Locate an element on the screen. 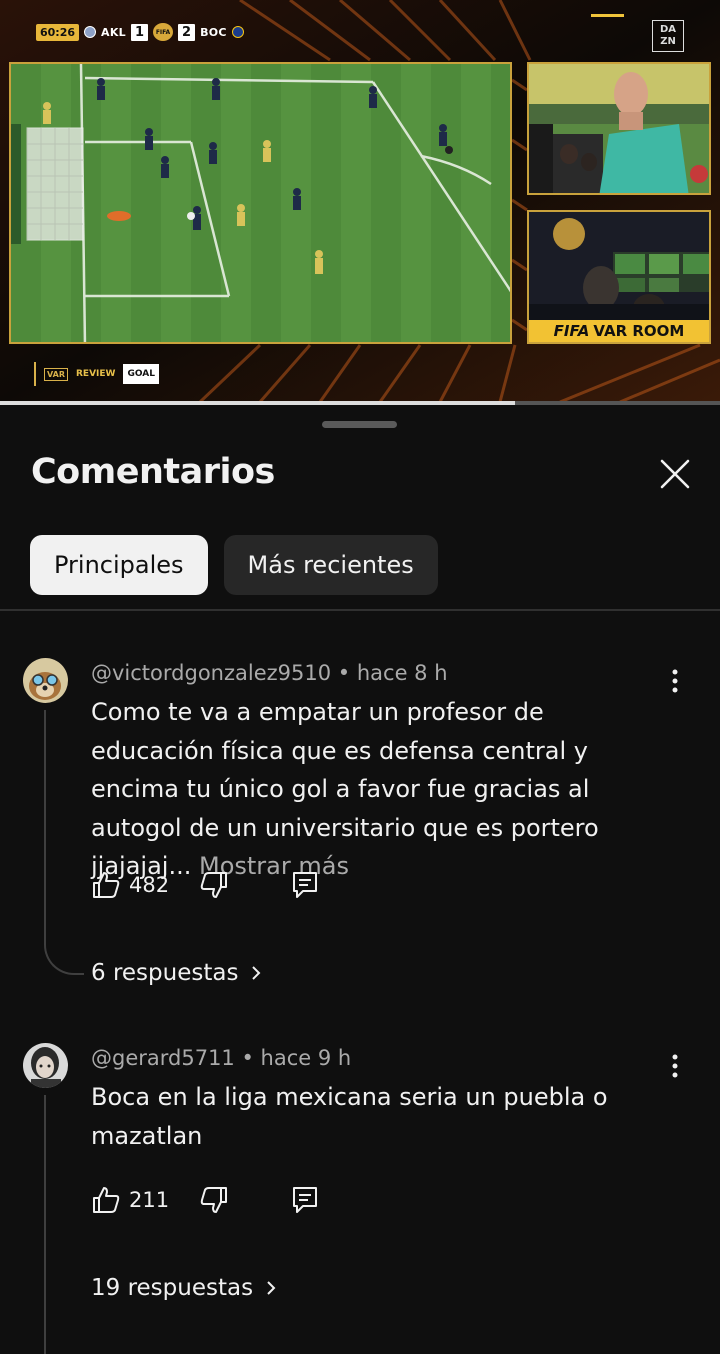  broadcaster-logo: DAZN is located at coordinates (668, 36).